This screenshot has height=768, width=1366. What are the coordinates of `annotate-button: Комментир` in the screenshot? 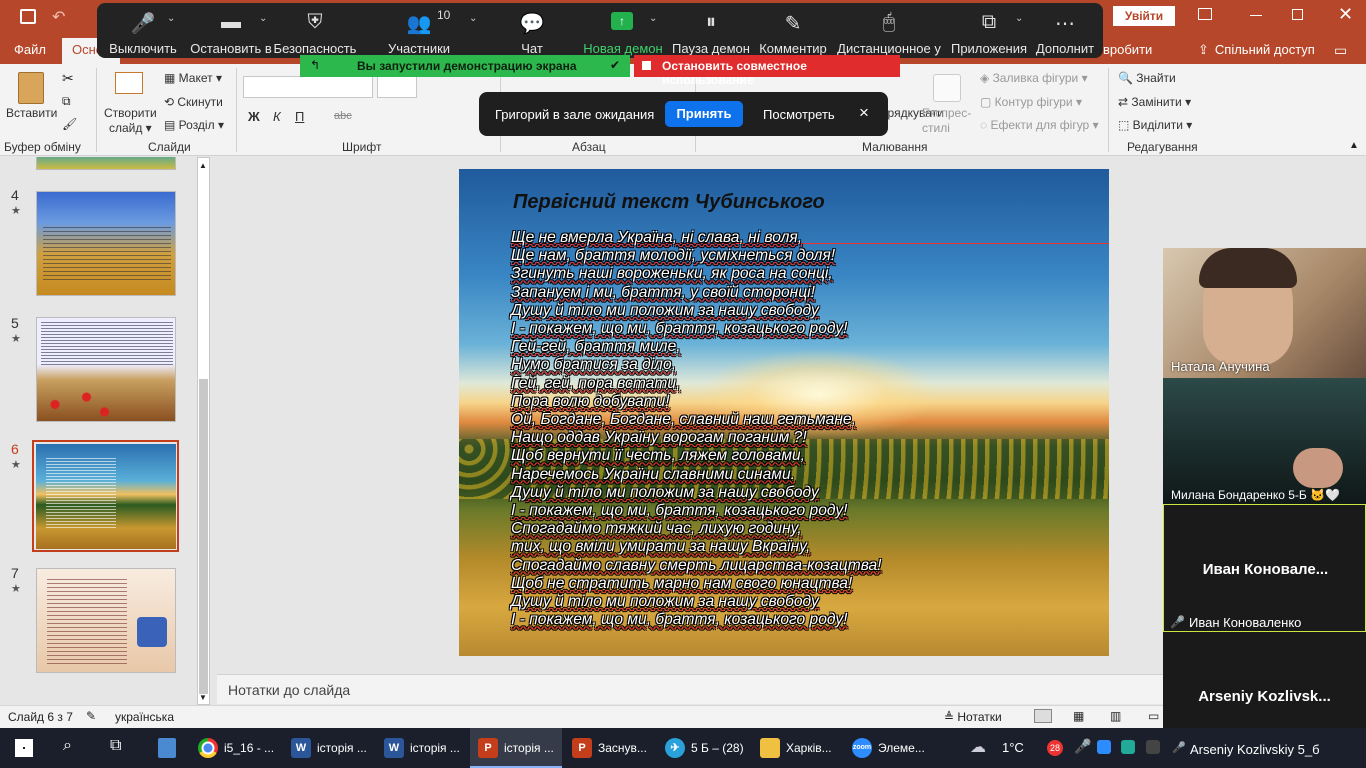 It's located at (793, 48).